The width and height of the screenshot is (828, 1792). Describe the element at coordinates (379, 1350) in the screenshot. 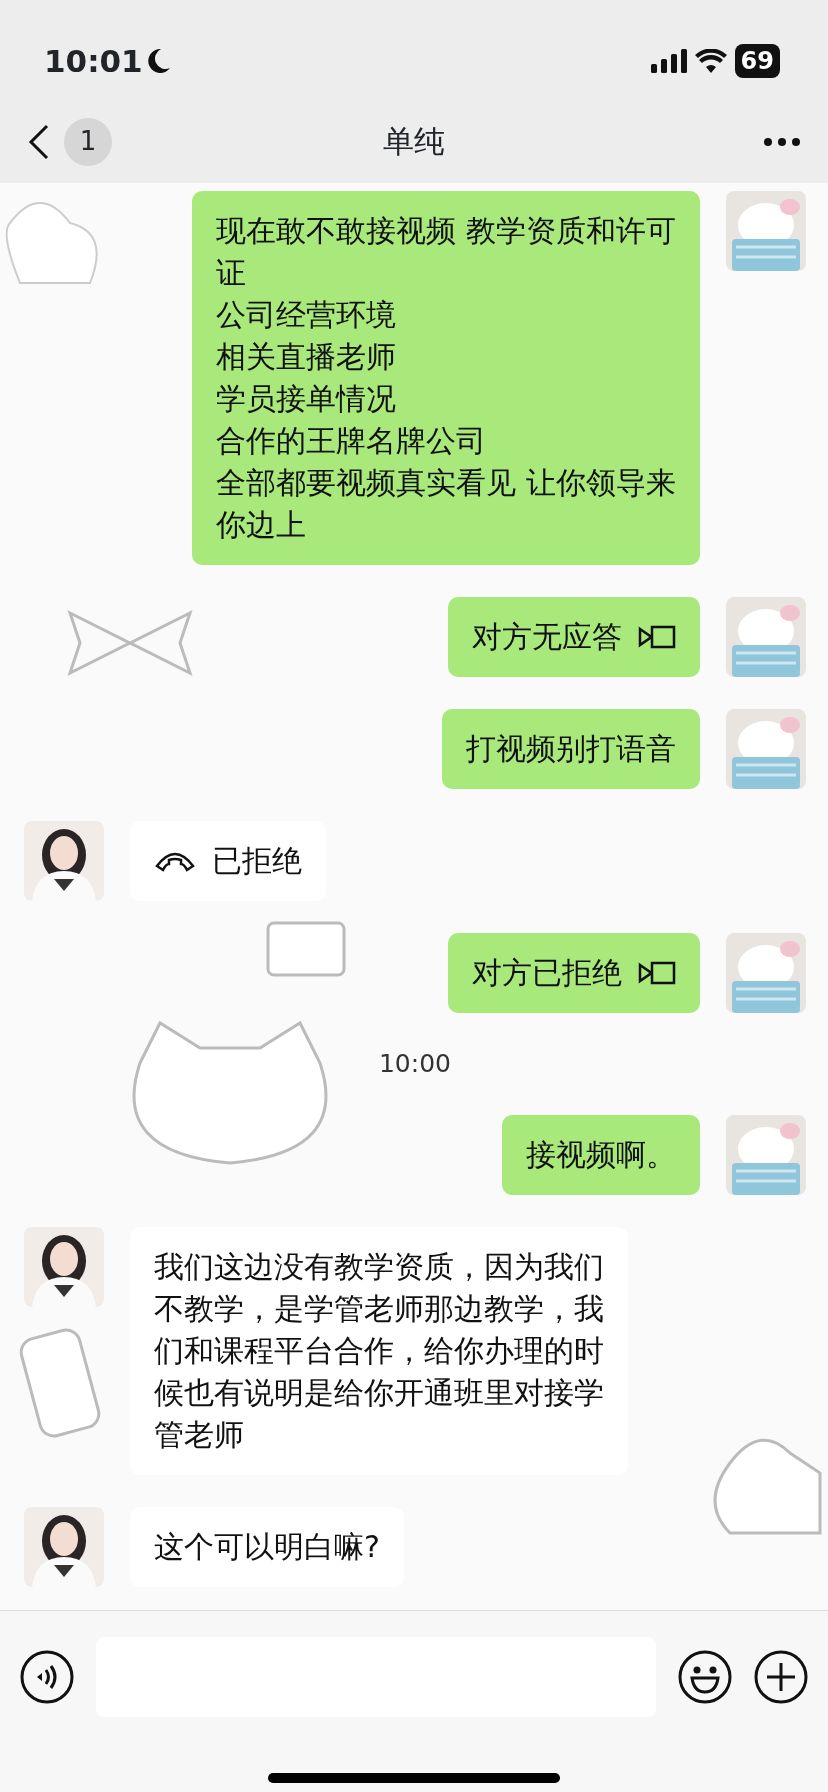

I see `message-bubble: 我们这边没有教学资质，因为我们 不教学，是学管老师那边教学，我 们和课程平台合作，给你办理的时 候也有说明是给你开通班里对接学 管老师` at that location.